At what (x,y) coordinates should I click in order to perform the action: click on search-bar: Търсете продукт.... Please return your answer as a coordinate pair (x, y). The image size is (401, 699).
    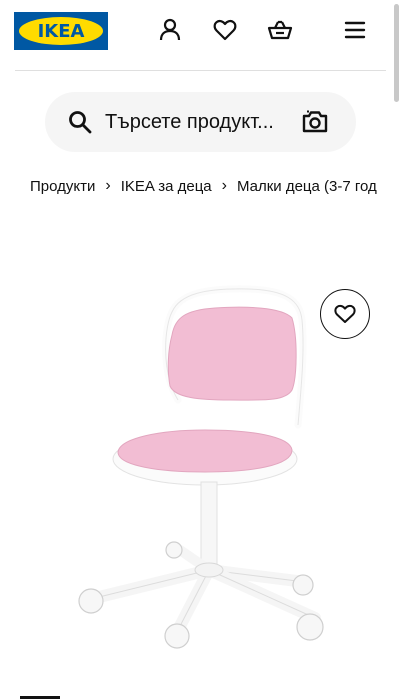
    Looking at the image, I should click on (200, 122).